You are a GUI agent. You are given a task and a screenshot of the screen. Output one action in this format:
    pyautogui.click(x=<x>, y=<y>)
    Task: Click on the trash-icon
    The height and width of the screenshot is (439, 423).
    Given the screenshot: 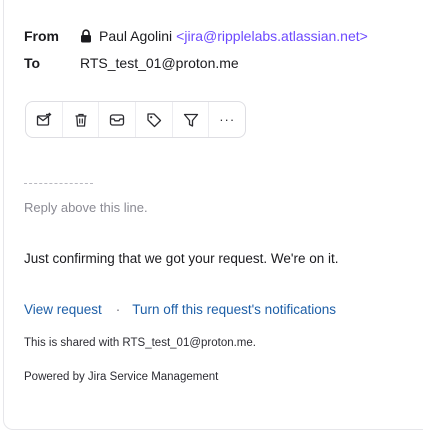 What is the action you would take?
    pyautogui.click(x=80, y=120)
    